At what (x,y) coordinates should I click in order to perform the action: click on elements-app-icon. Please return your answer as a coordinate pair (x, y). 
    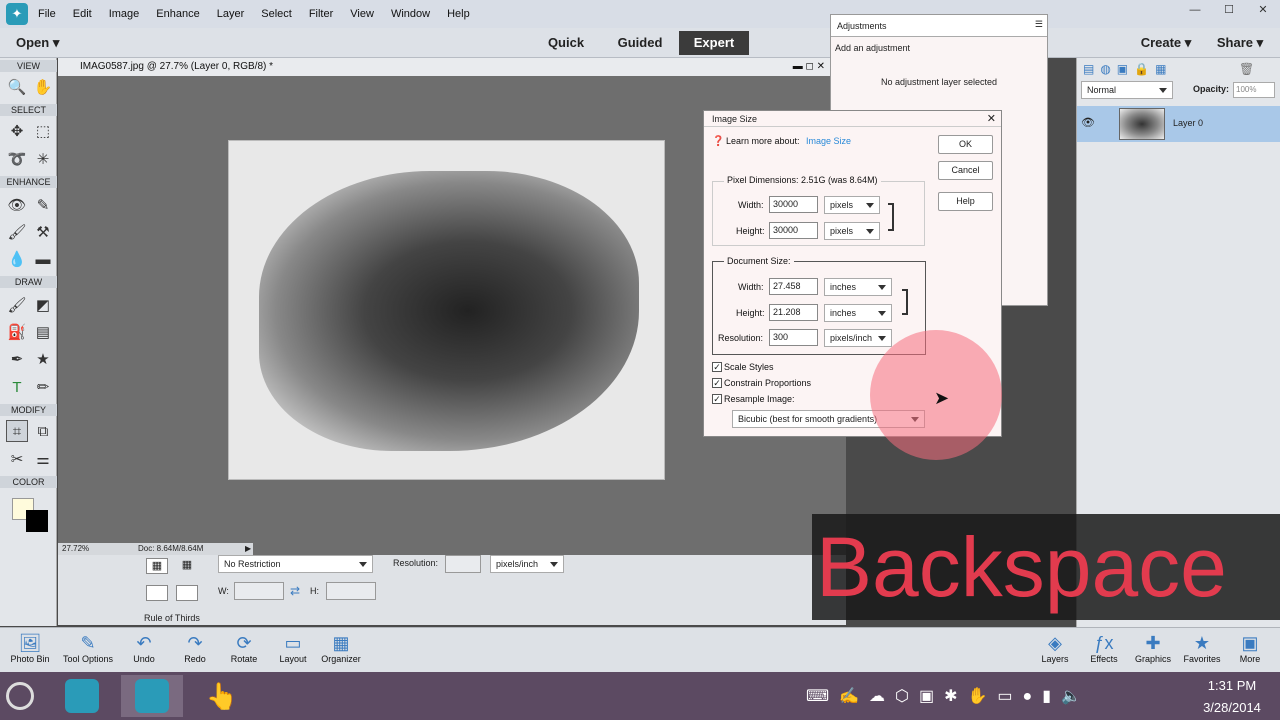
    Looking at the image, I should click on (82, 696).